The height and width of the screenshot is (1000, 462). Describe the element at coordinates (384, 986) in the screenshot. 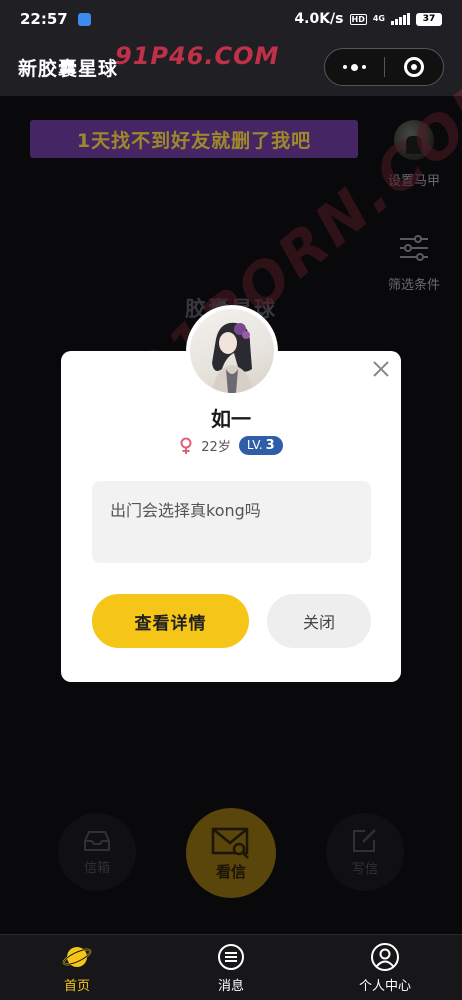

I see `tab-profile-label: 个人中心` at that location.